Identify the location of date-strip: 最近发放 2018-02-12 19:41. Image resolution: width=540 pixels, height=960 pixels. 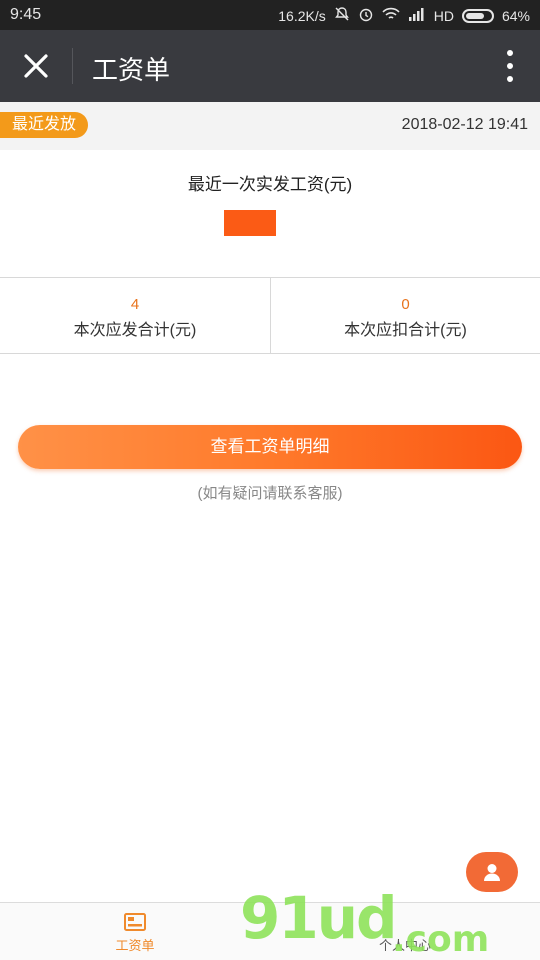
(270, 126).